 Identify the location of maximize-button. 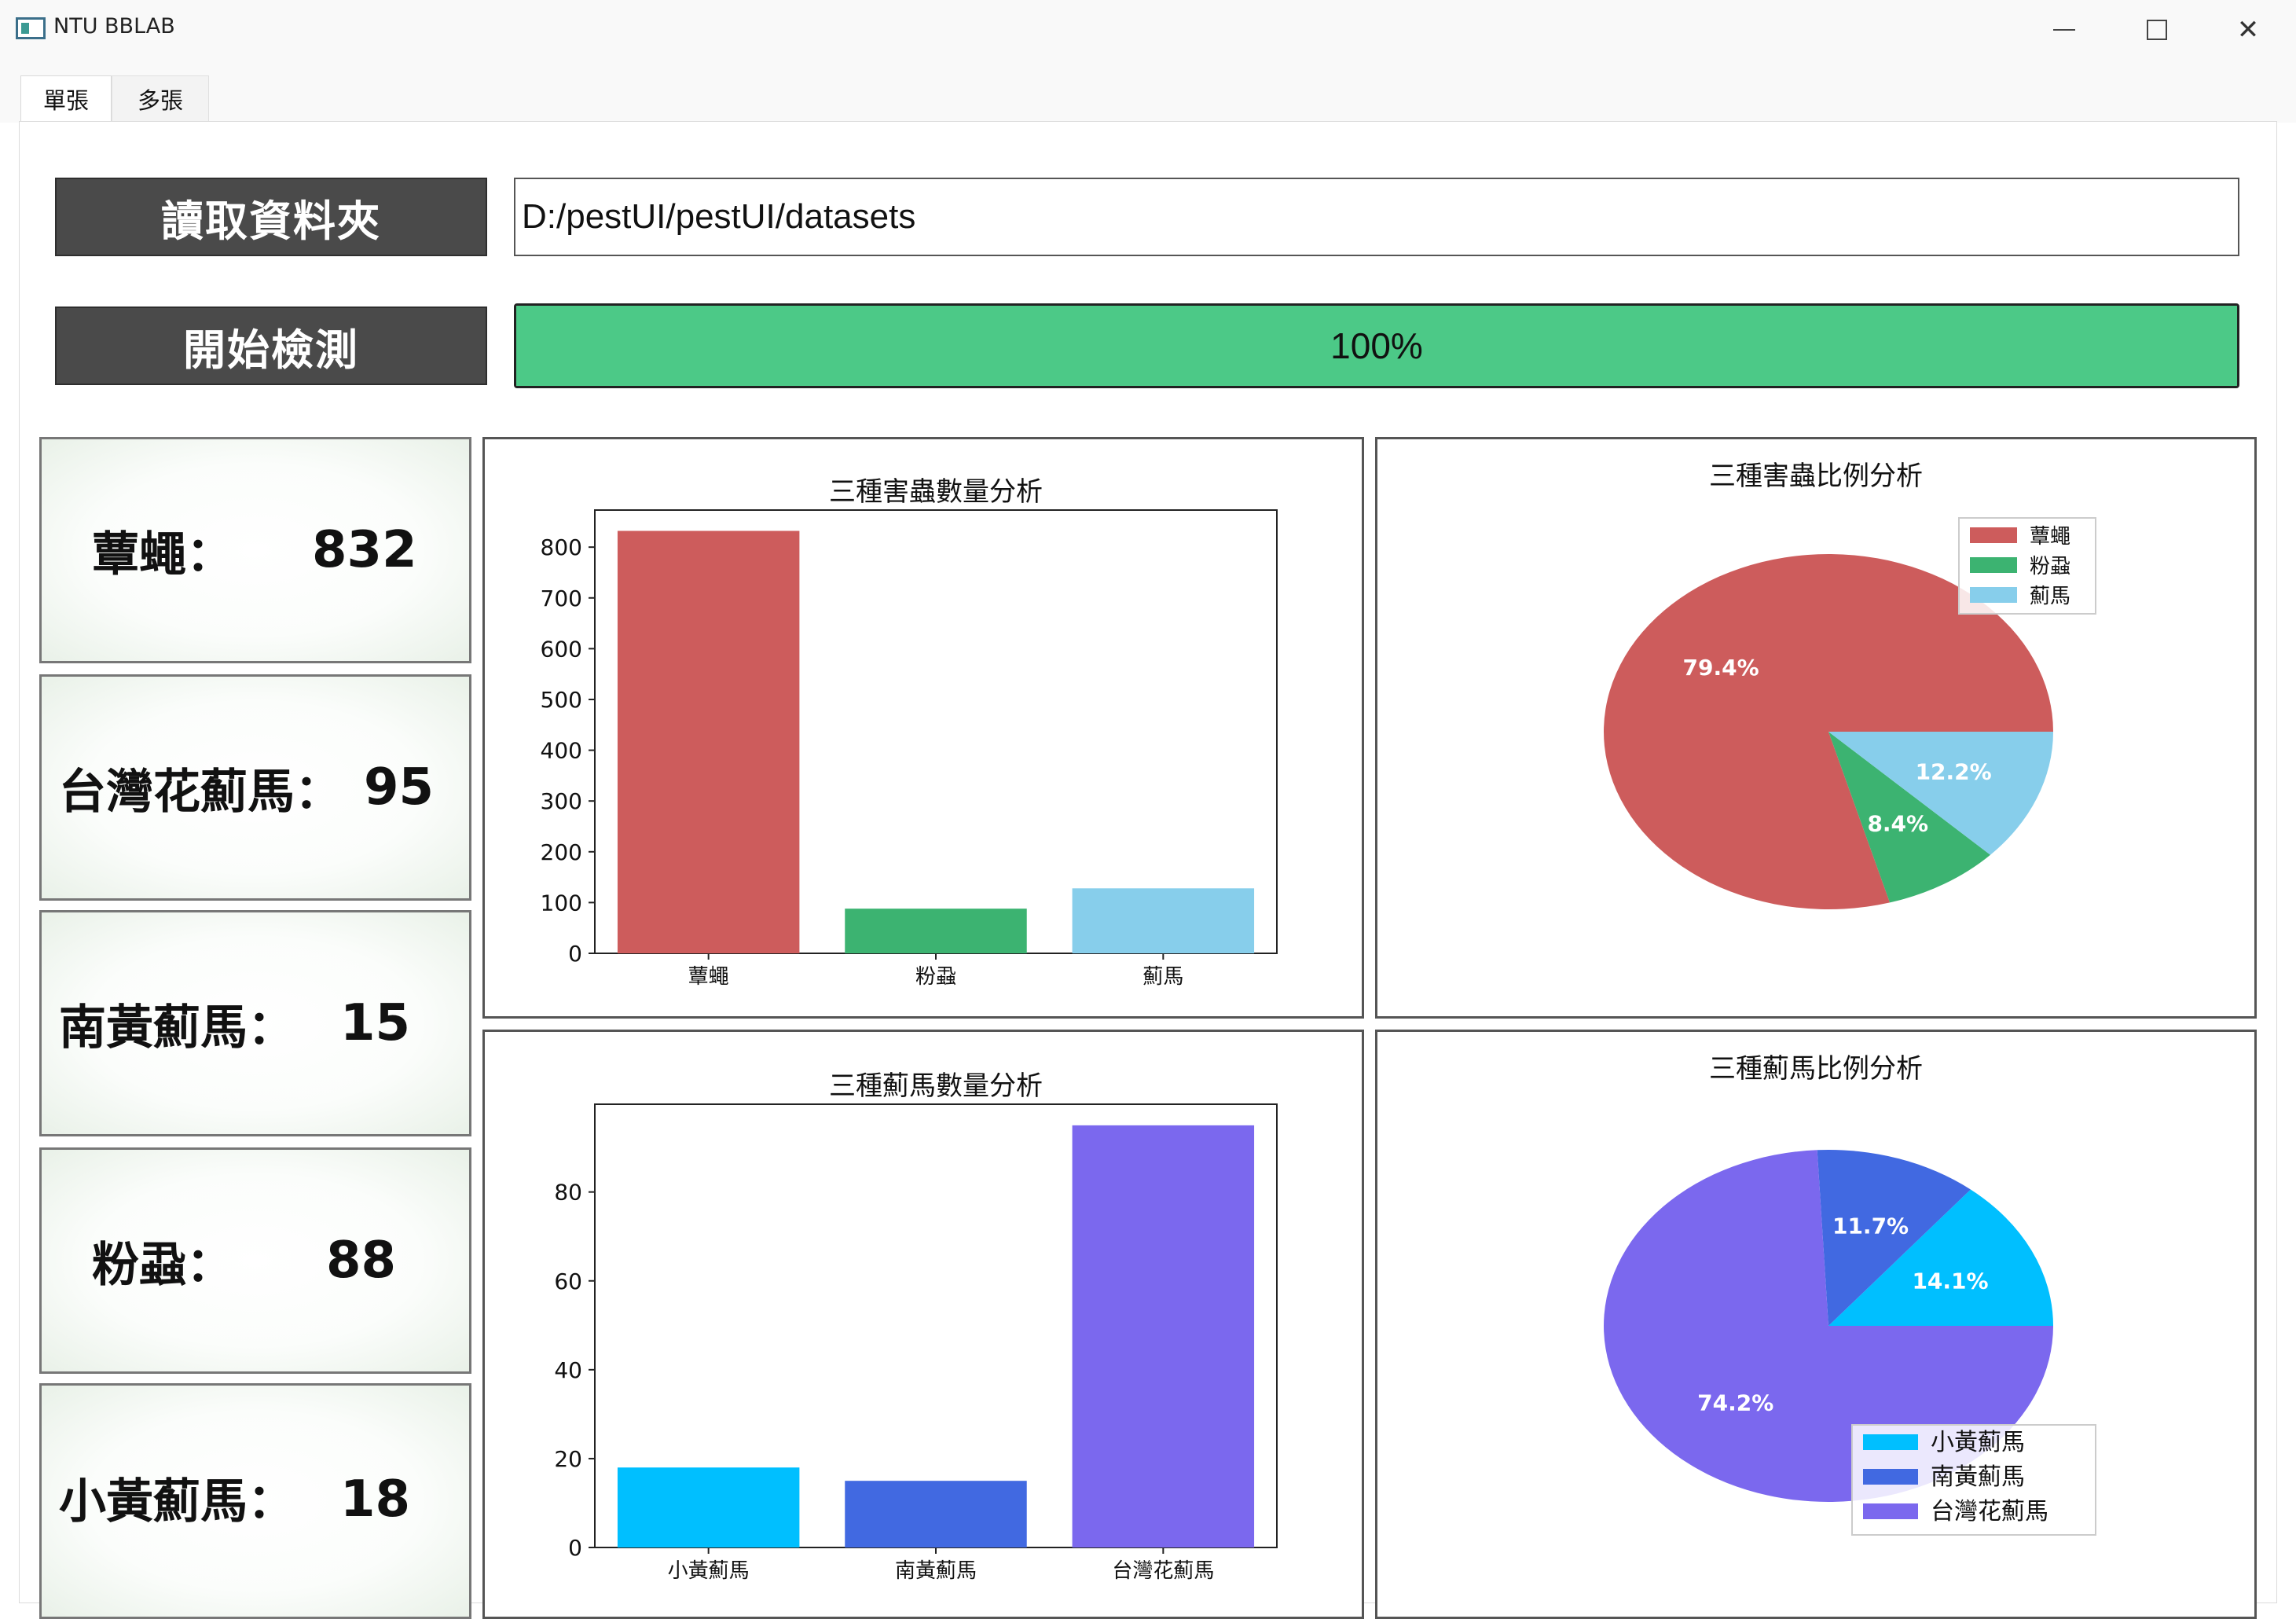
(2157, 30).